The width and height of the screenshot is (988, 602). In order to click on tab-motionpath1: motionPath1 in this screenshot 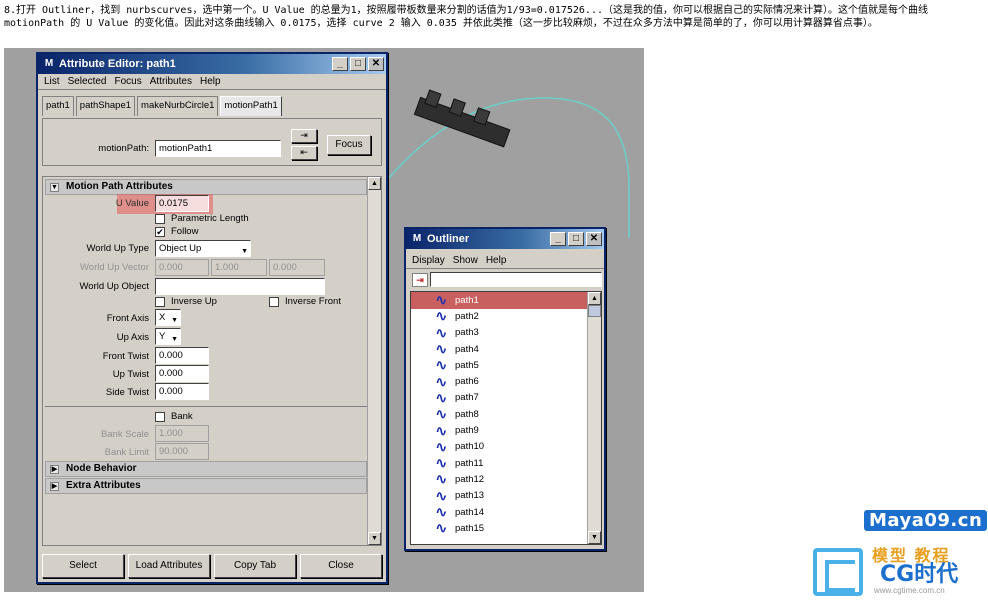, I will do `click(251, 106)`.